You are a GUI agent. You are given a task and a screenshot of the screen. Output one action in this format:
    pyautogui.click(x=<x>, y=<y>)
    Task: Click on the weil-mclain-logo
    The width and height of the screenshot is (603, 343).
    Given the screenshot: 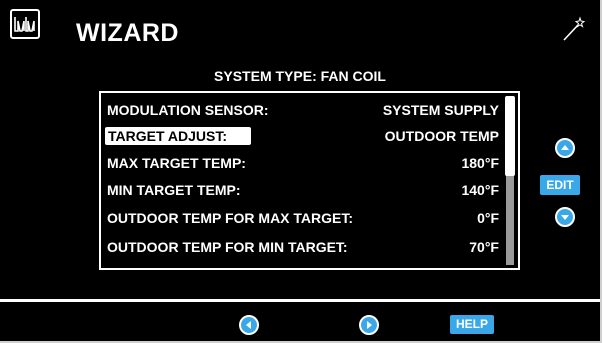 What is the action you would take?
    pyautogui.click(x=25, y=24)
    